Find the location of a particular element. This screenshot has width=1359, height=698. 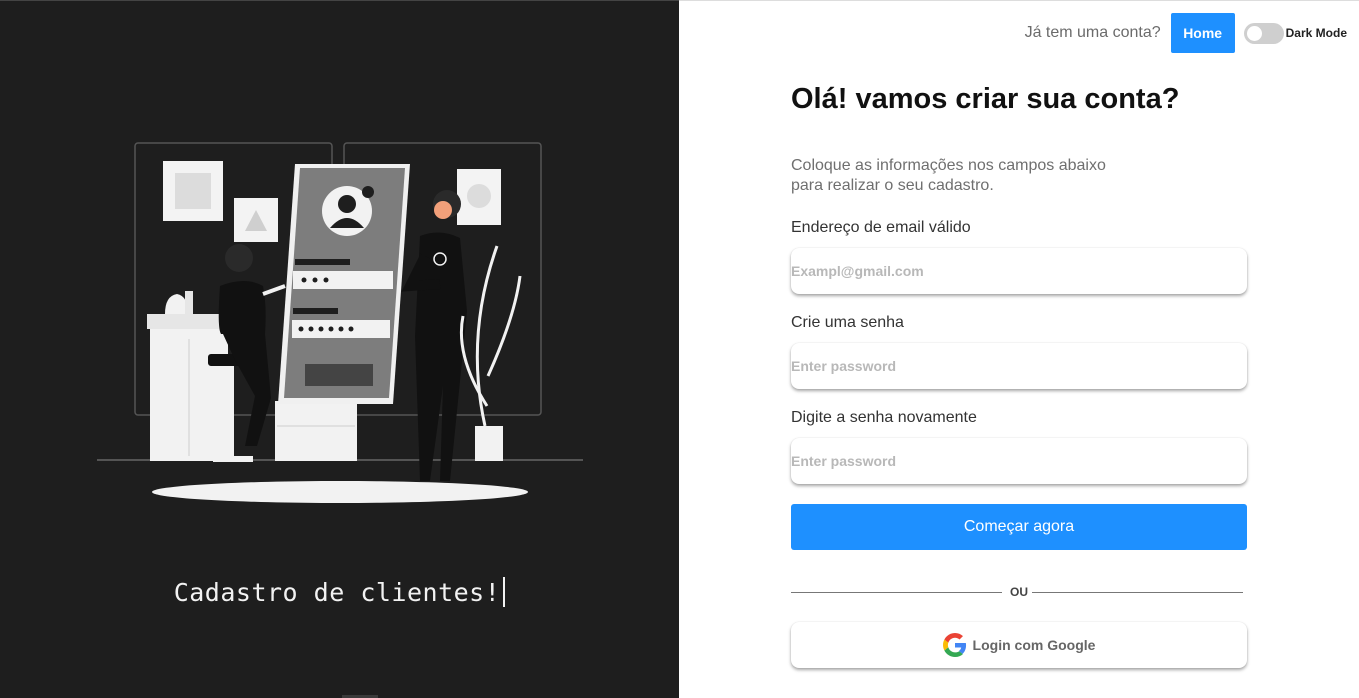

have-account-text: Já tem uma conta? is located at coordinates (1092, 32).